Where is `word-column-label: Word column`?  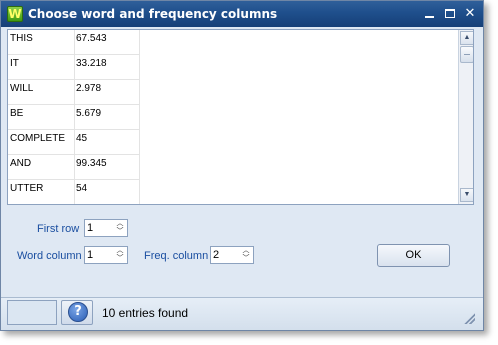 word-column-label: Word column is located at coordinates (49, 256).